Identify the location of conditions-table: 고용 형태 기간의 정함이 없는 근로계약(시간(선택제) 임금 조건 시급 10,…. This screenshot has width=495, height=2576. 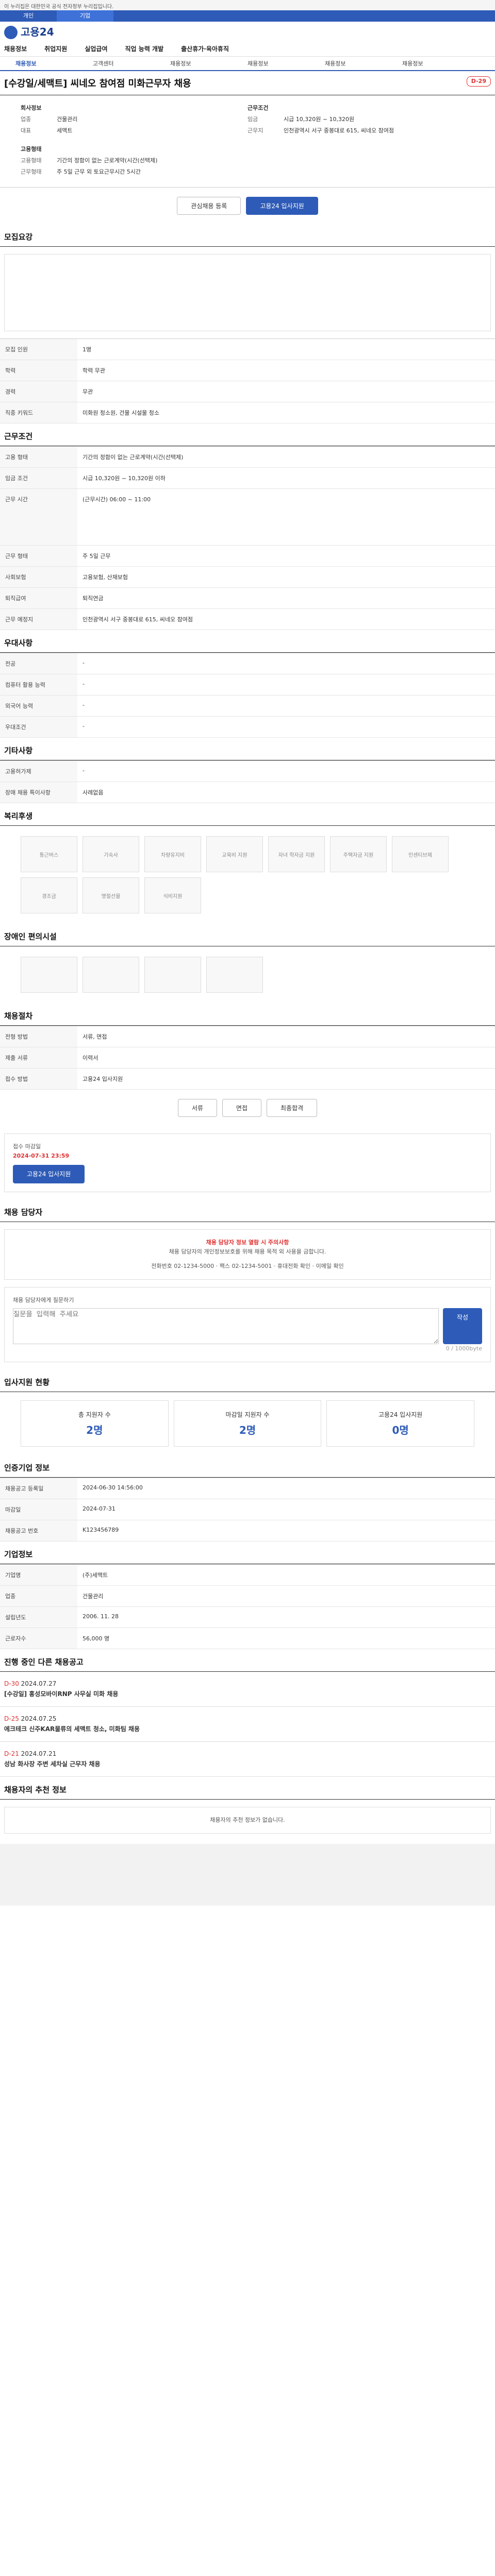
(247, 538).